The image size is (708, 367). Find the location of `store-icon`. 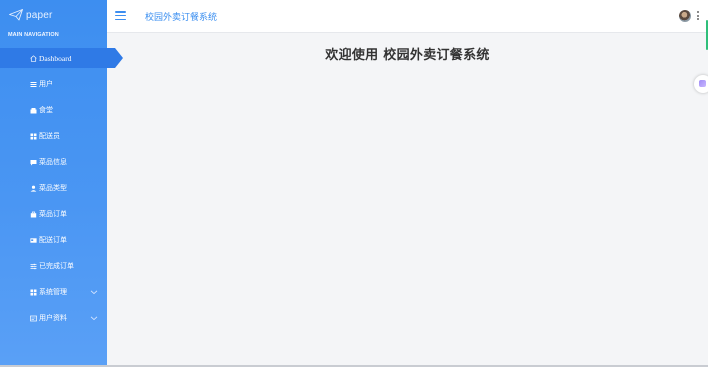

store-icon is located at coordinates (33, 110).